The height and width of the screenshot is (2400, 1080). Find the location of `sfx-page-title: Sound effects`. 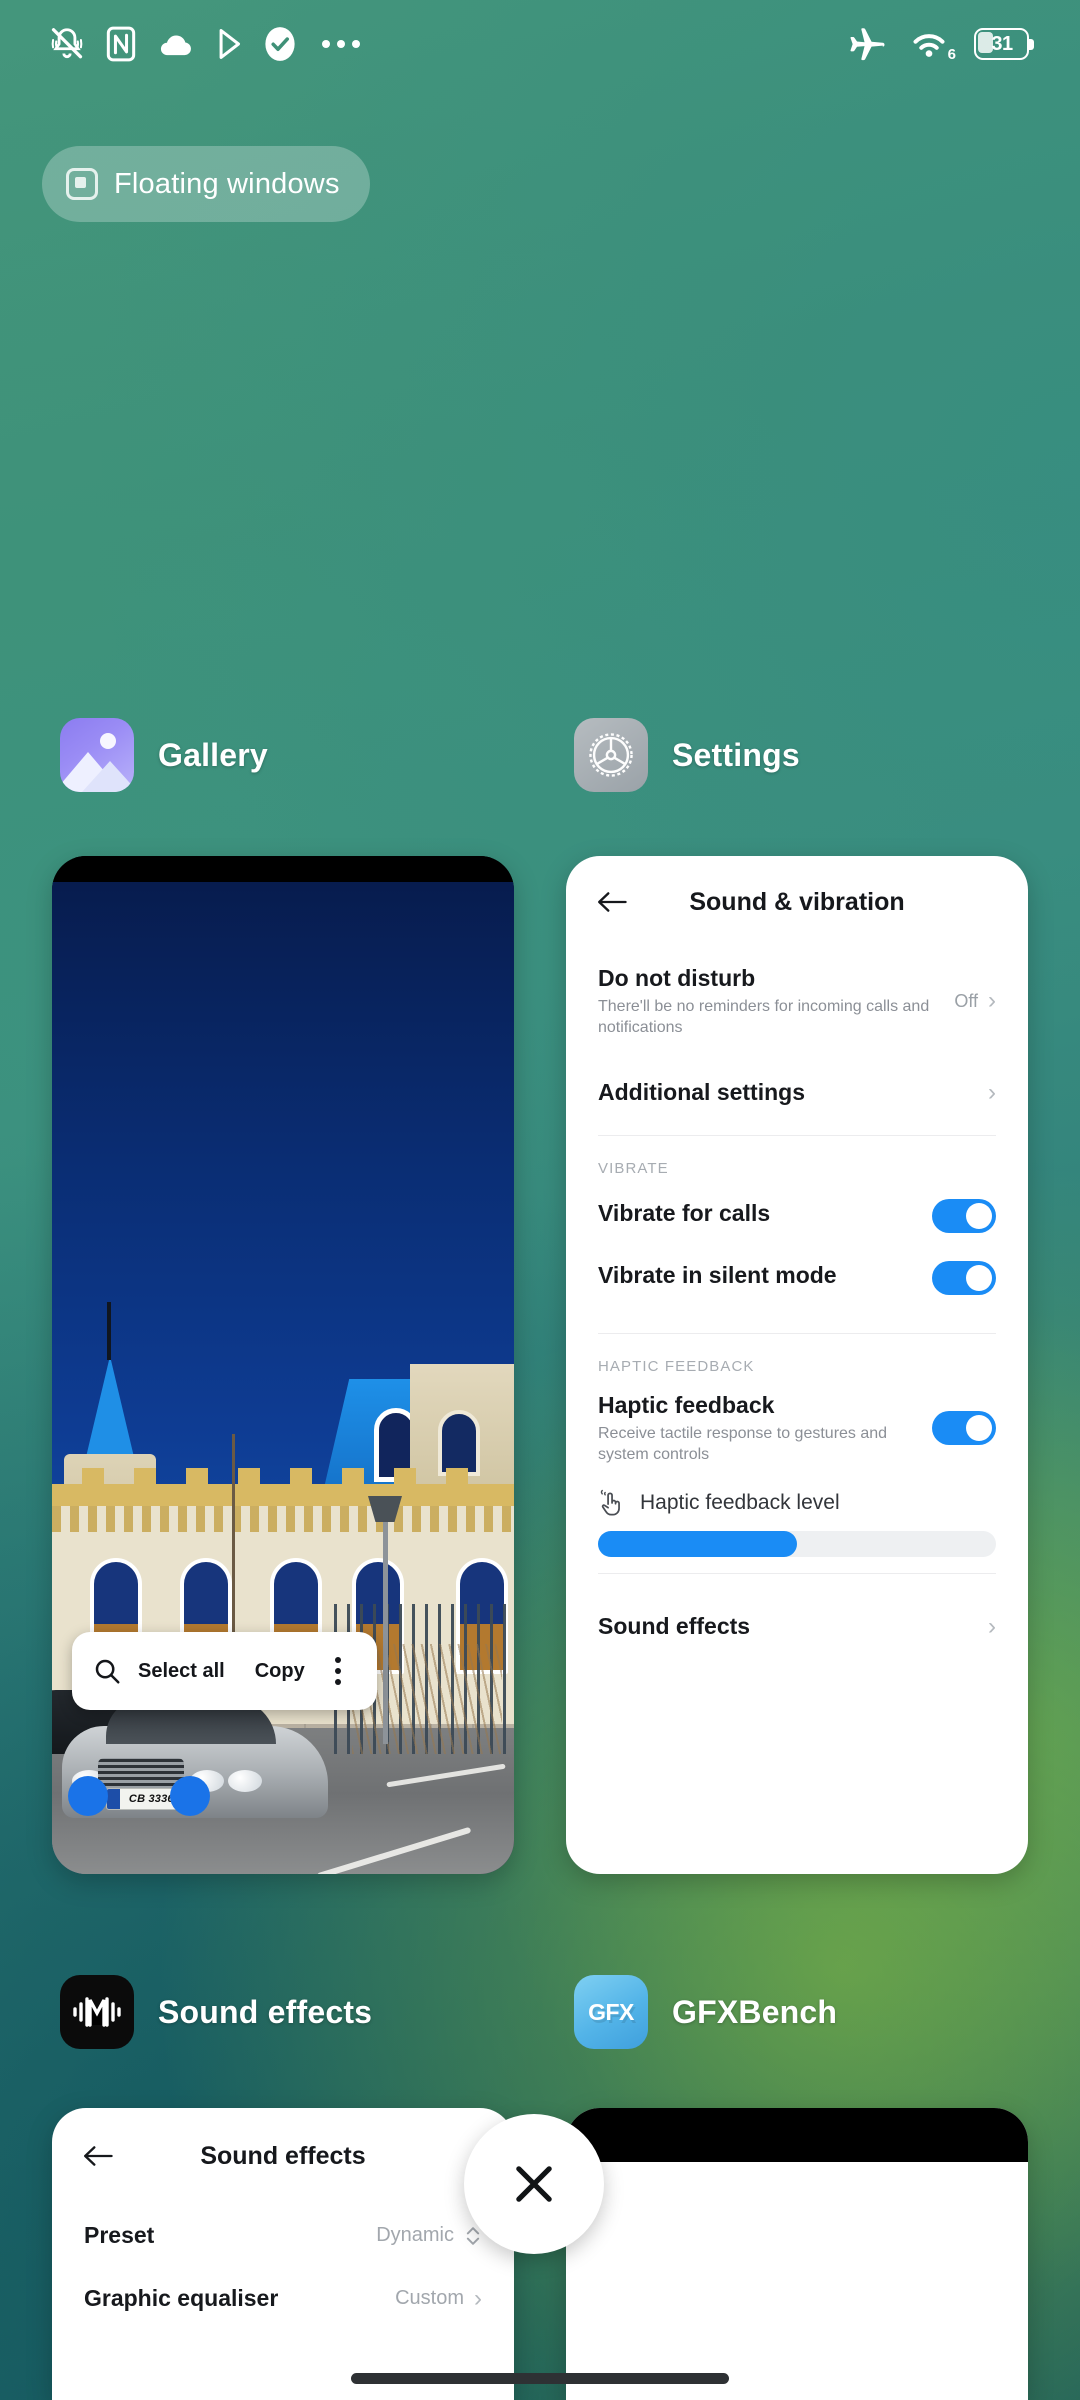

sfx-page-title: Sound effects is located at coordinates (283, 2155).